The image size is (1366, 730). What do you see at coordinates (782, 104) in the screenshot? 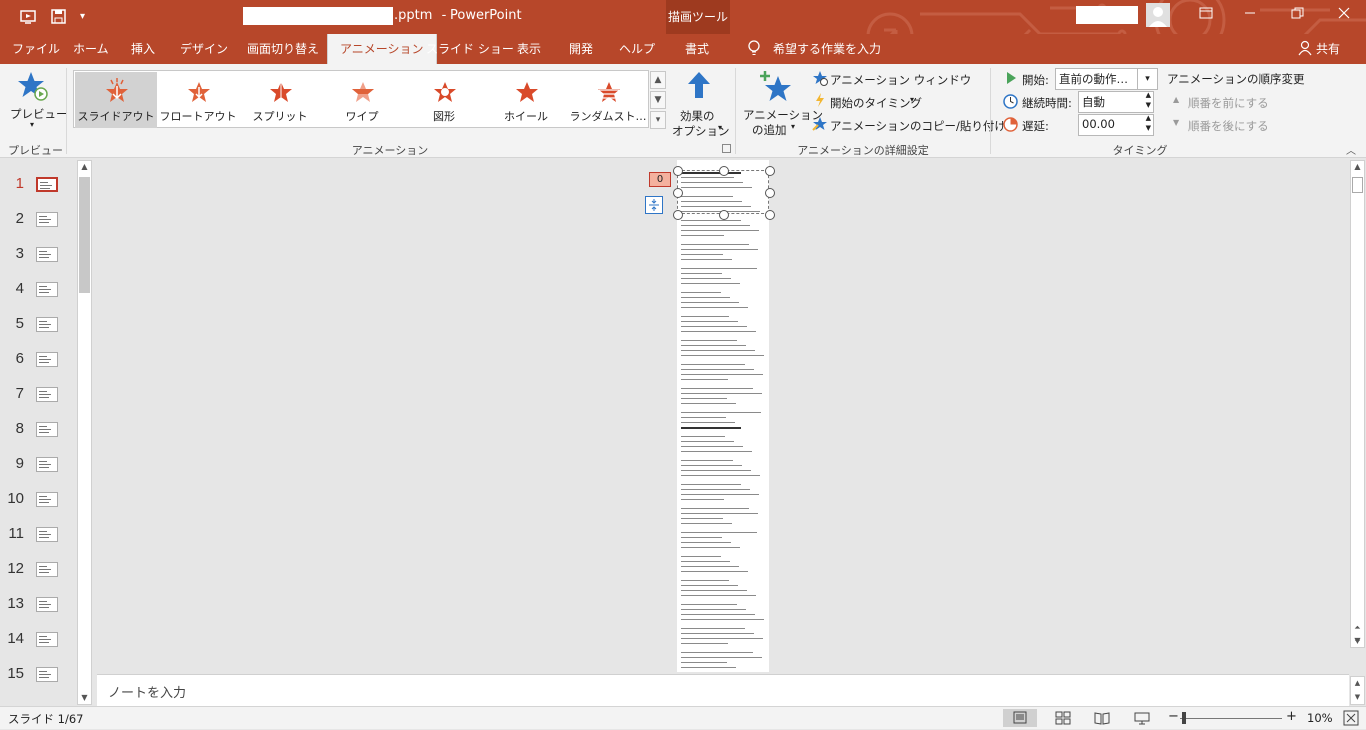
I see `add-animation-button: アニメーション の追加 ▾` at bounding box center [782, 104].